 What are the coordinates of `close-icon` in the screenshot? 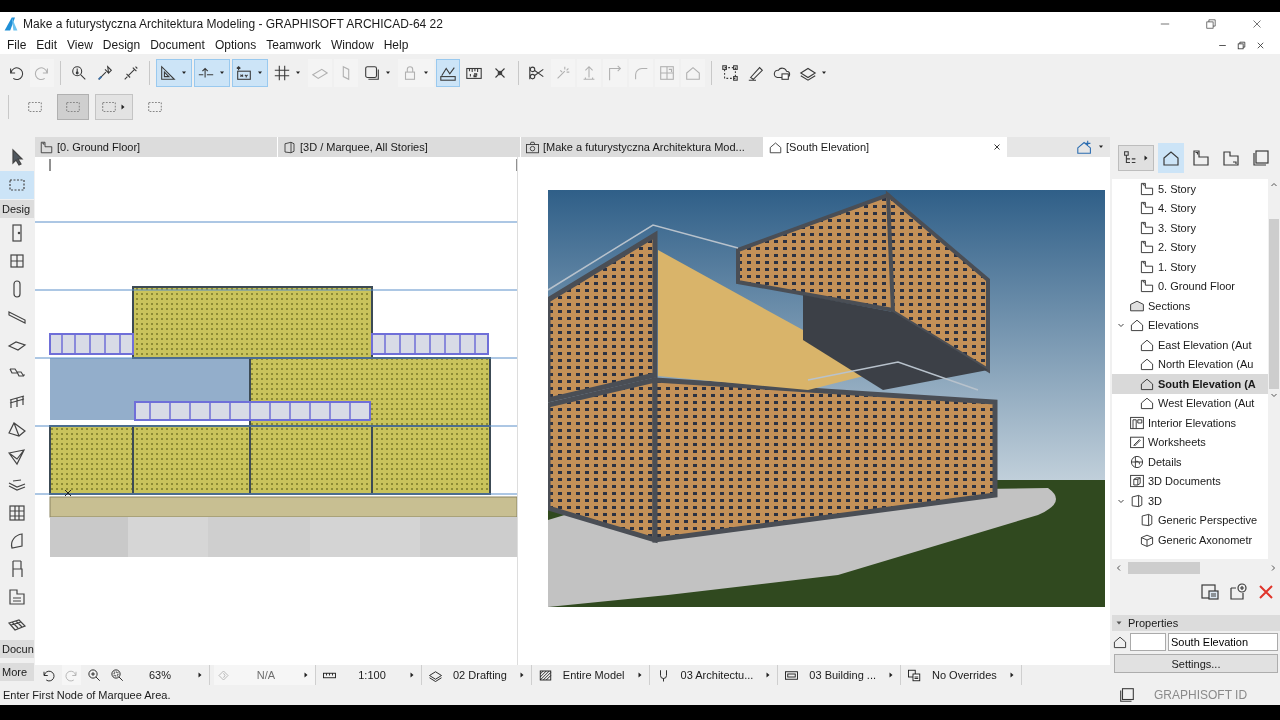 It's located at (997, 147).